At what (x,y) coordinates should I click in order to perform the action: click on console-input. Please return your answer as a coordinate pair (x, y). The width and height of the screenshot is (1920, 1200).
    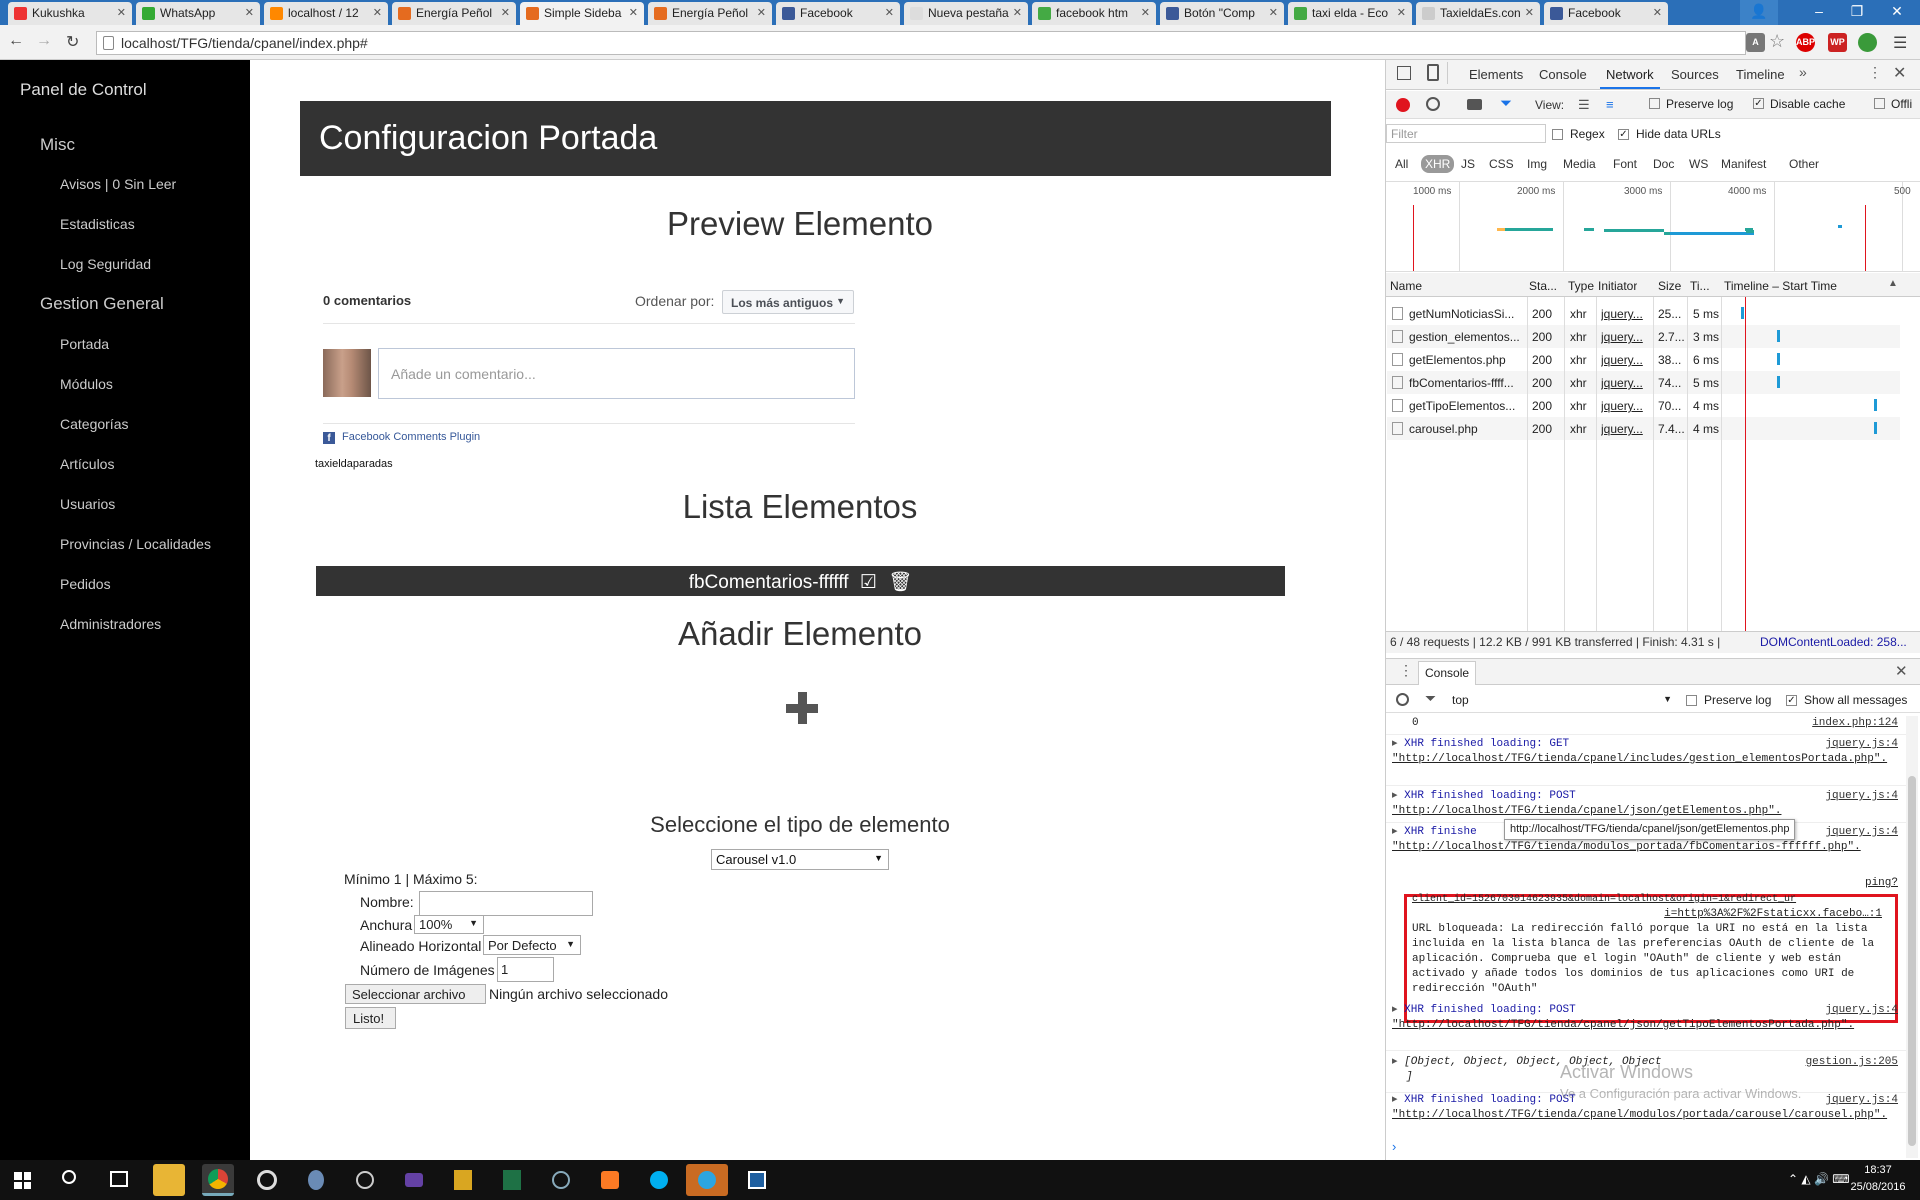
    Looking at the image, I should click on (1648, 1146).